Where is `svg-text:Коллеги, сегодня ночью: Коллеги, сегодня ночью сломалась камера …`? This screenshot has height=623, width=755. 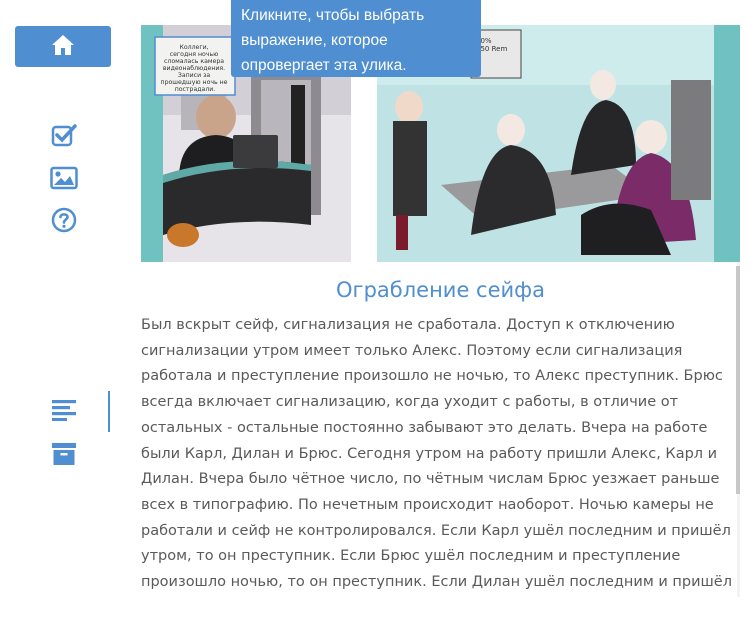
svg-text:Коллеги, сегодня ночью: Коллеги, сегодня ночью сломалась камера … is located at coordinates (195, 68).